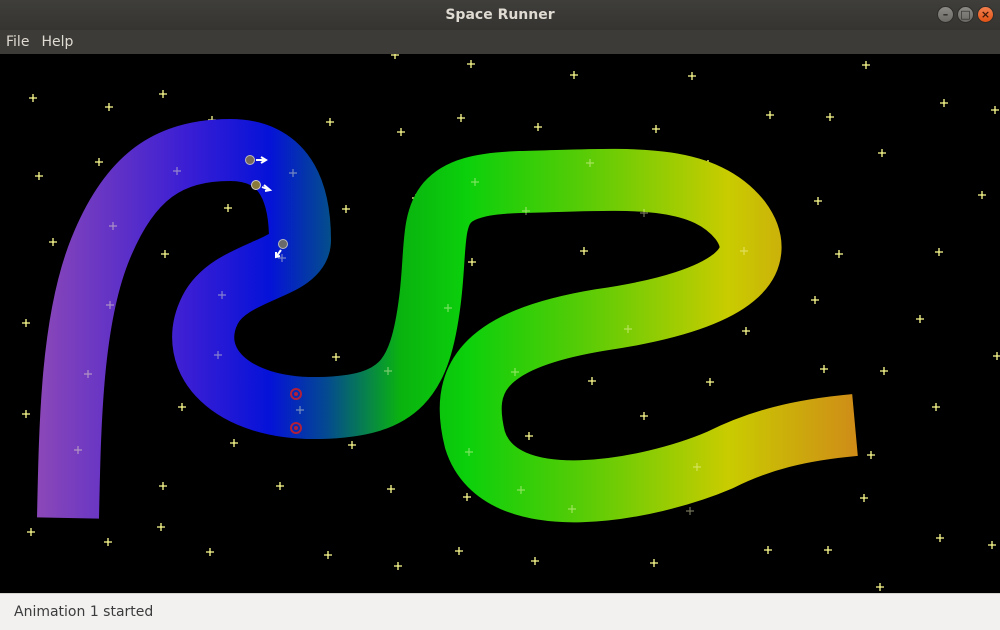  What do you see at coordinates (17, 42) in the screenshot?
I see `menu-file: File` at bounding box center [17, 42].